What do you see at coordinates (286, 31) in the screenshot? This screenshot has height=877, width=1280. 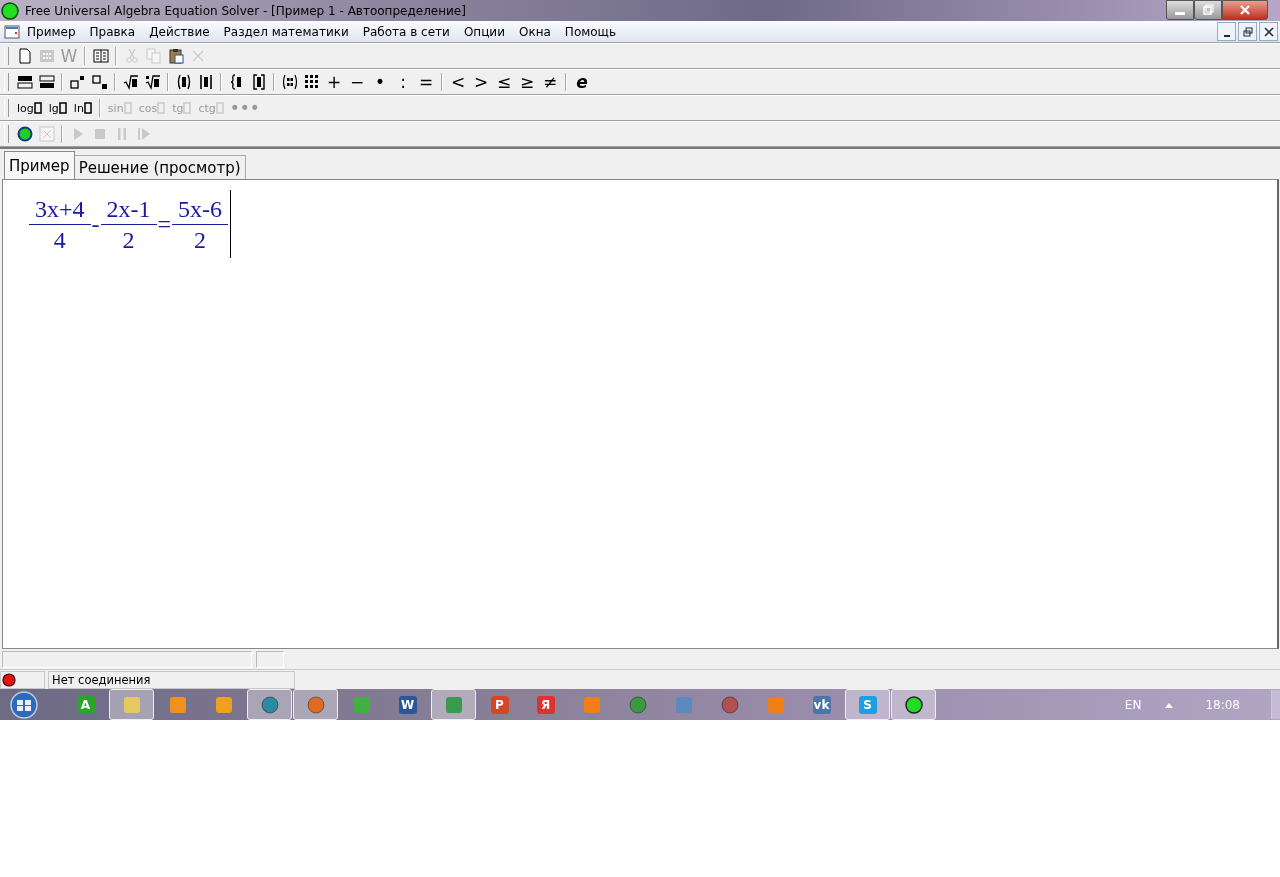 I see `menu-item: Раздел математики` at bounding box center [286, 31].